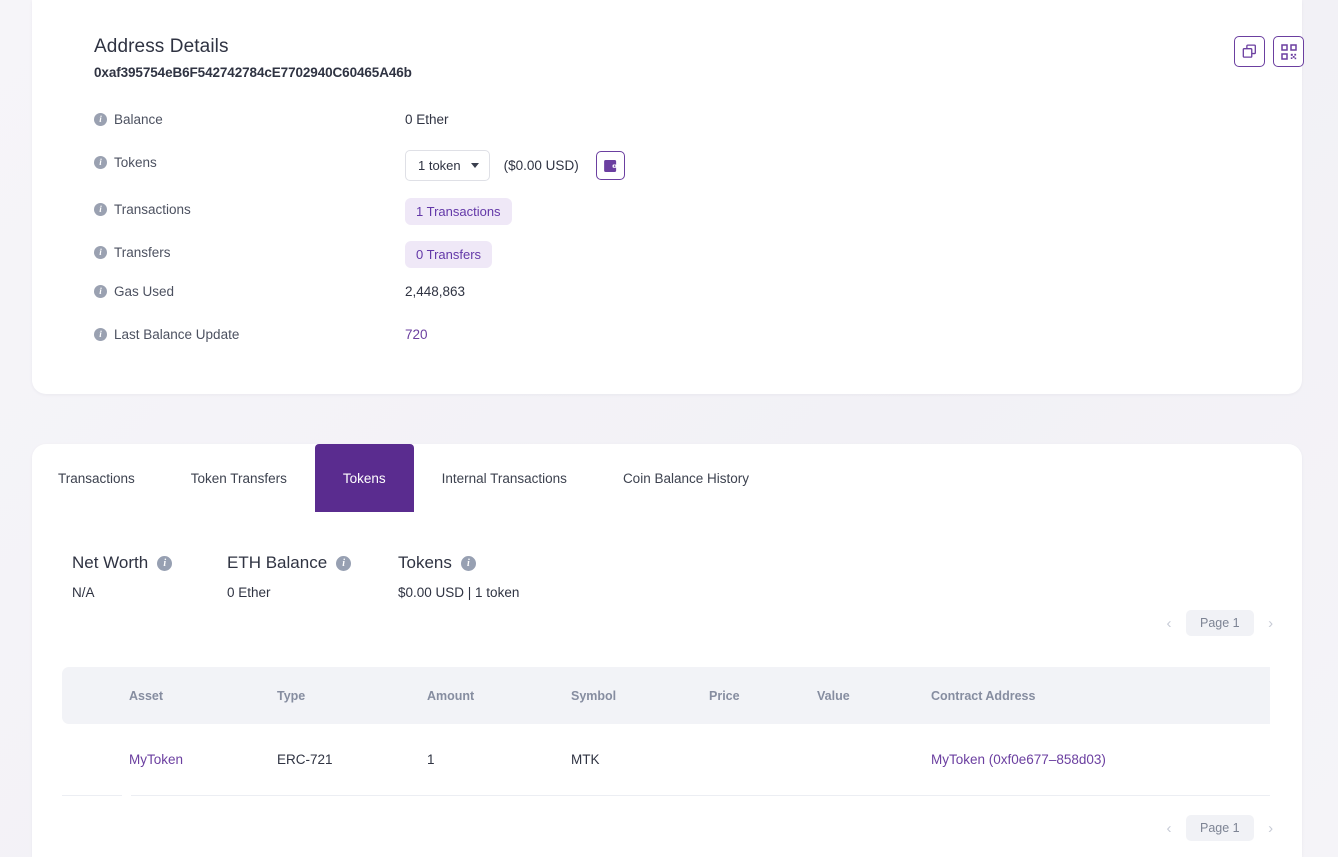 The width and height of the screenshot is (1338, 857). What do you see at coordinates (249, 592) in the screenshot?
I see `stat-value: 0 Ether` at bounding box center [249, 592].